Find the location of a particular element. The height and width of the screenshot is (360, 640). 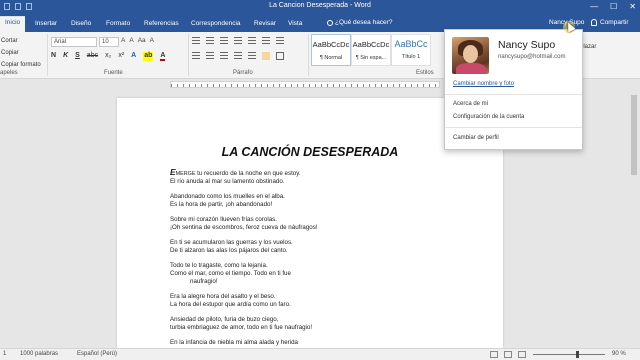

popup-user-email: nancysupo@hotmail.com is located at coordinates (532, 57).